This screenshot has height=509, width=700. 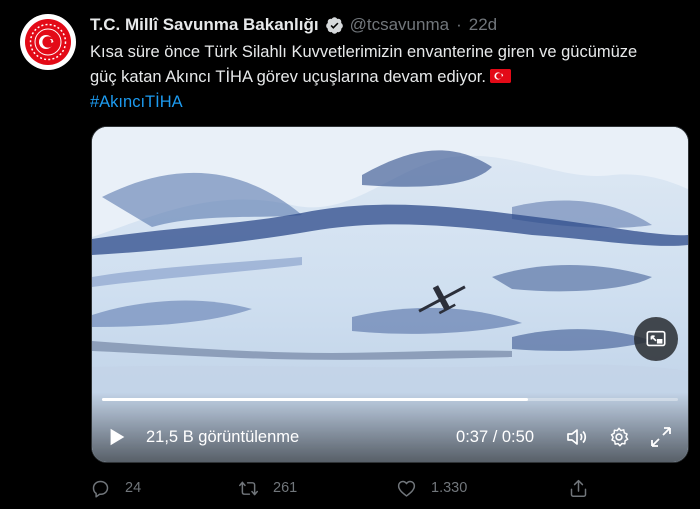 What do you see at coordinates (223, 436) in the screenshot?
I see `view-count: 21,5 B görüntülenme` at bounding box center [223, 436].